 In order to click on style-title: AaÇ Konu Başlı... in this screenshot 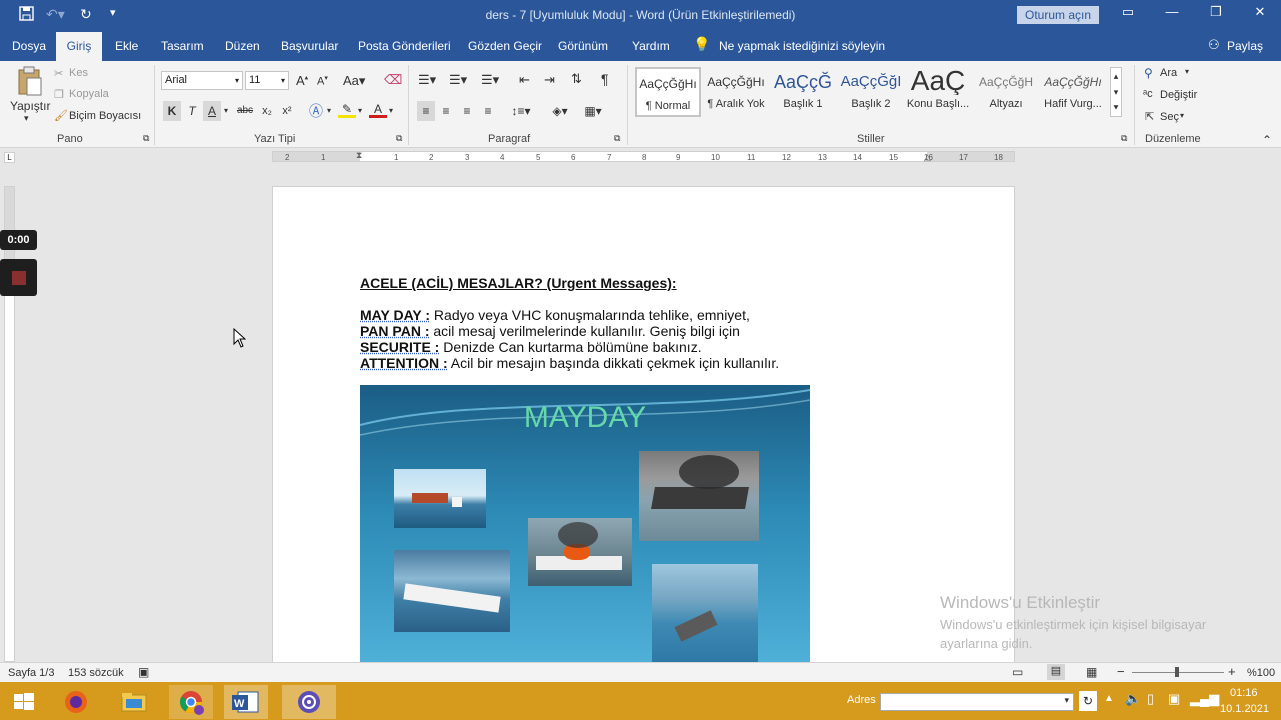, I will do `click(938, 92)`.